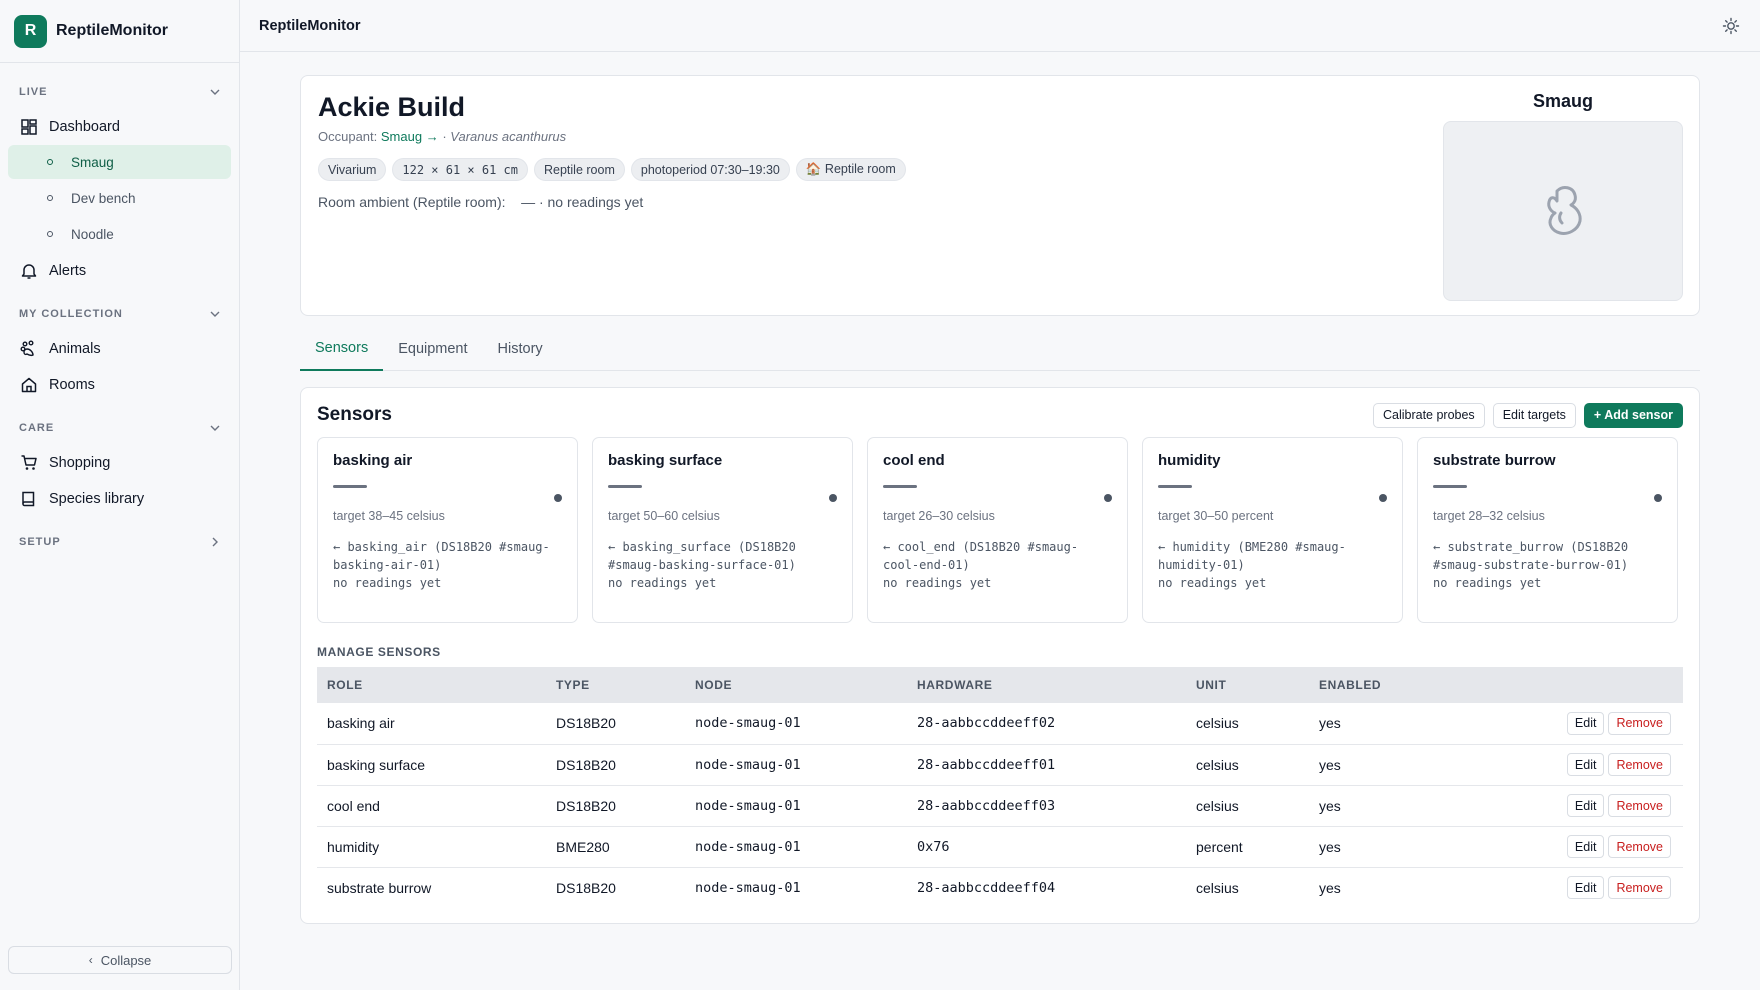  What do you see at coordinates (29, 462) in the screenshot?
I see `cart-icon` at bounding box center [29, 462].